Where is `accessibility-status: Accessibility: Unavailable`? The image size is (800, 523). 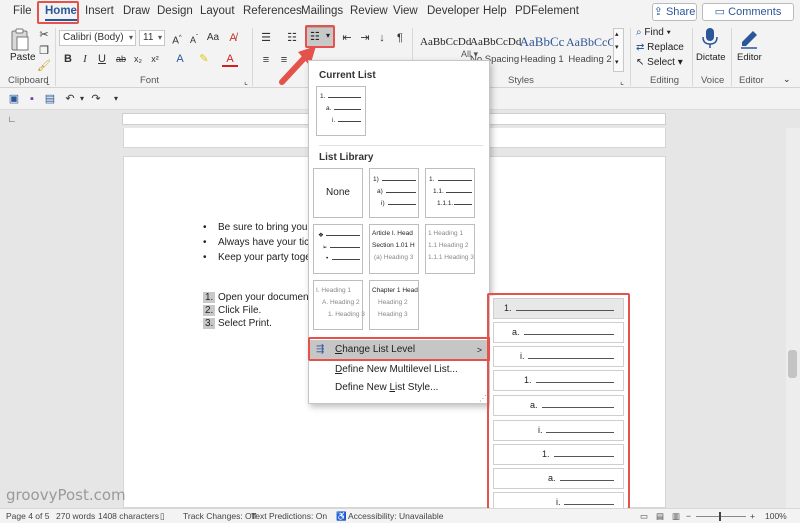 accessibility-status: Accessibility: Unavailable is located at coordinates (395, 516).